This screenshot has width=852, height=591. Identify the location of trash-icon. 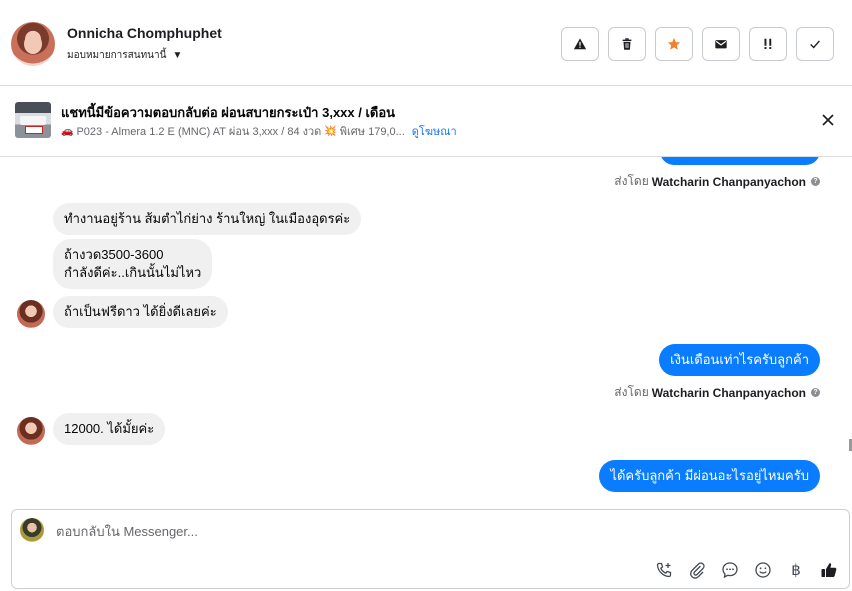
(627, 44).